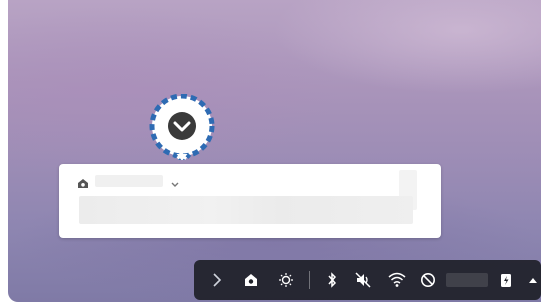  Describe the element at coordinates (246, 210) in the screenshot. I see `notification-message-redacted` at that location.